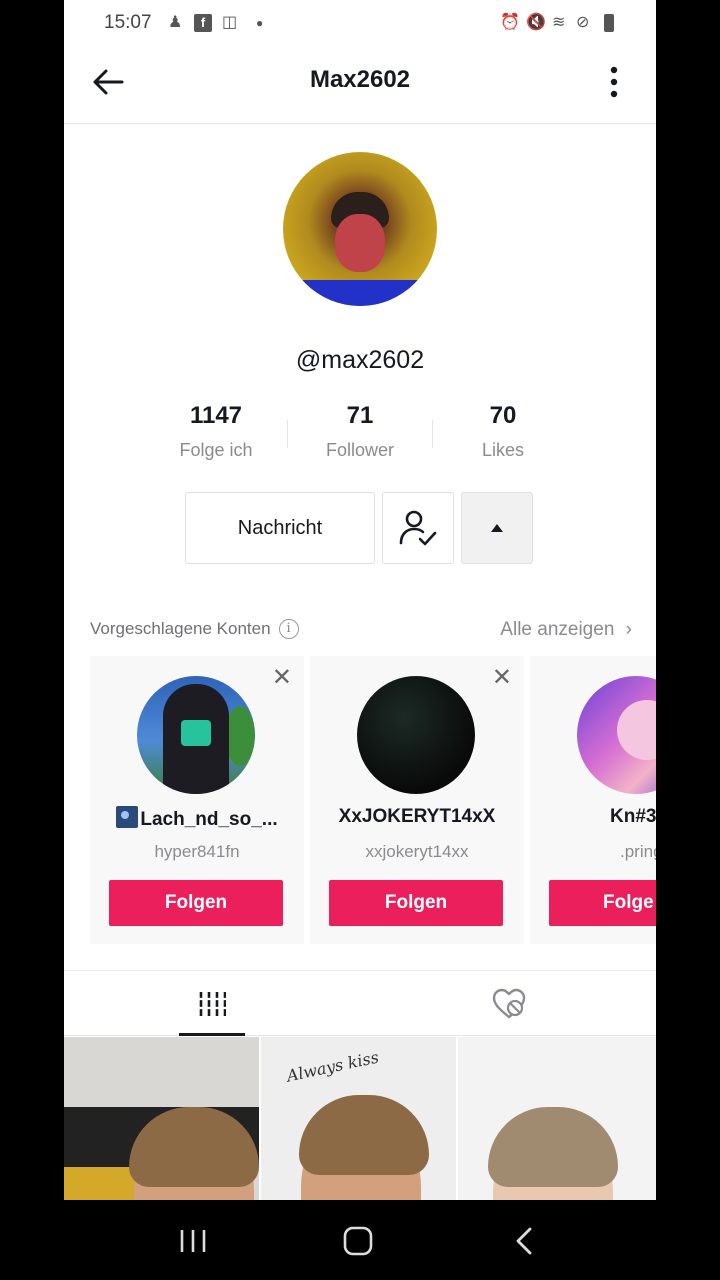  I want to click on home-icon, so click(358, 1241).